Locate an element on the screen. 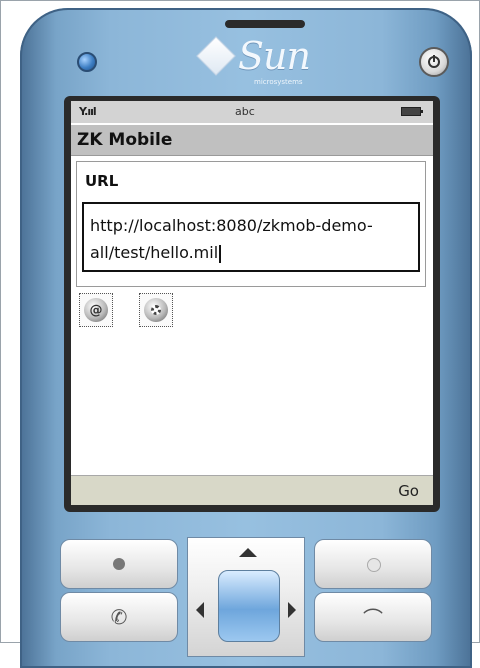 The width and height of the screenshot is (480, 668). end-call-button: ⌒ is located at coordinates (373, 617).